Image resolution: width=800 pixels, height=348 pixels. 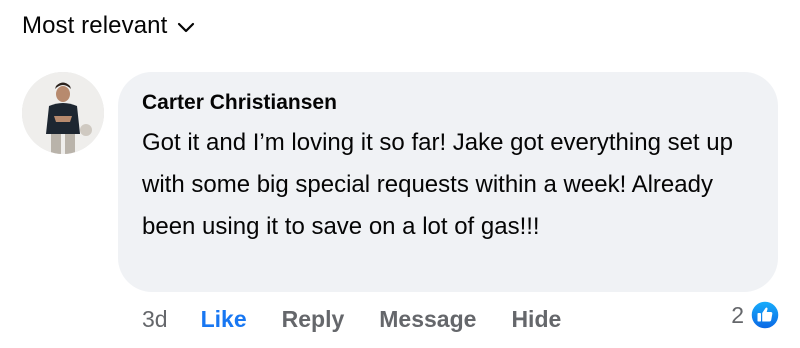 What do you see at coordinates (737, 314) in the screenshot?
I see `reaction-count: 2` at bounding box center [737, 314].